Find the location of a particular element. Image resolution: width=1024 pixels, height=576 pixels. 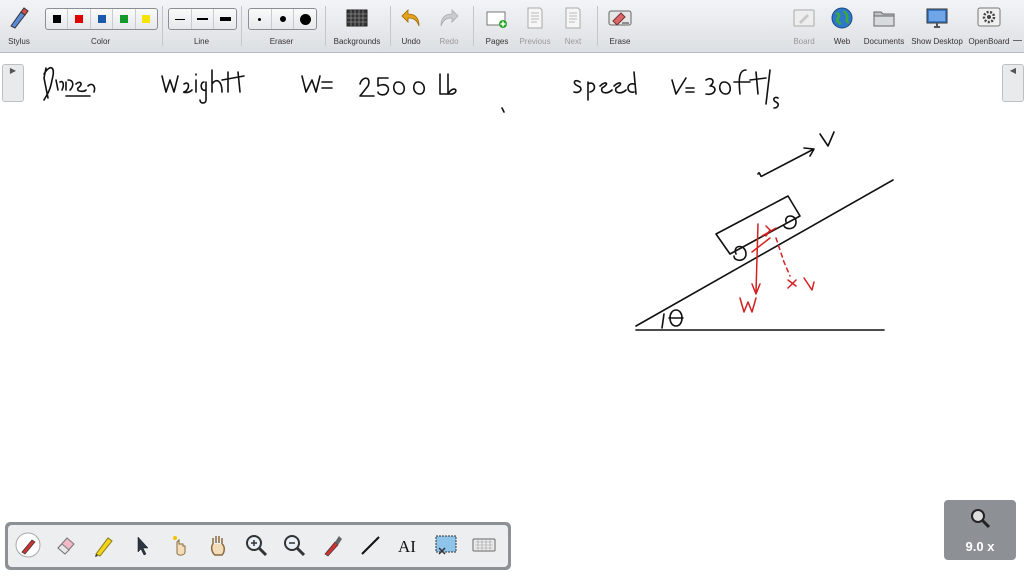

show-desktop-label: Show Desktop is located at coordinates (937, 41).